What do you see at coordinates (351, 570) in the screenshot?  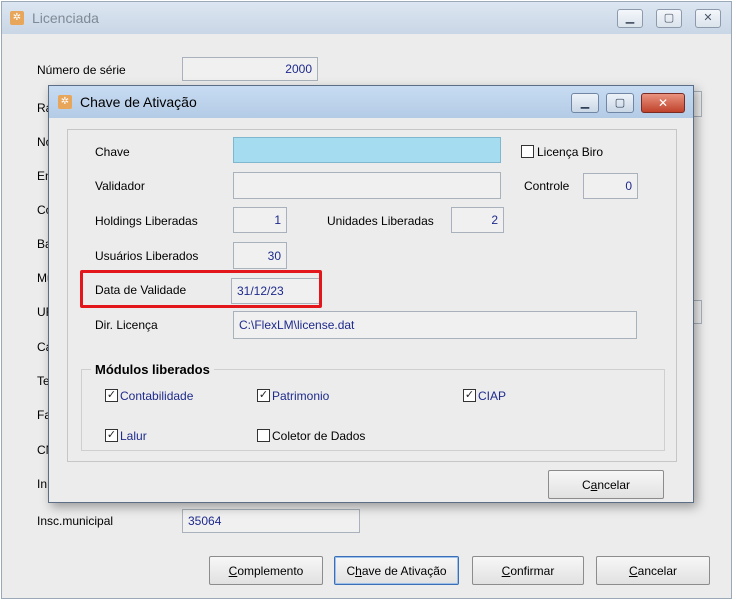 I see `chave-label-a: C` at bounding box center [351, 570].